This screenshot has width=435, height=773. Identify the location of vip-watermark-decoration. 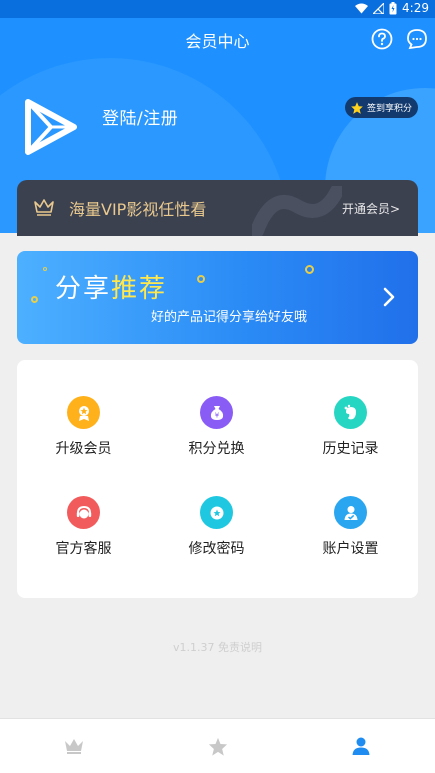
(297, 211).